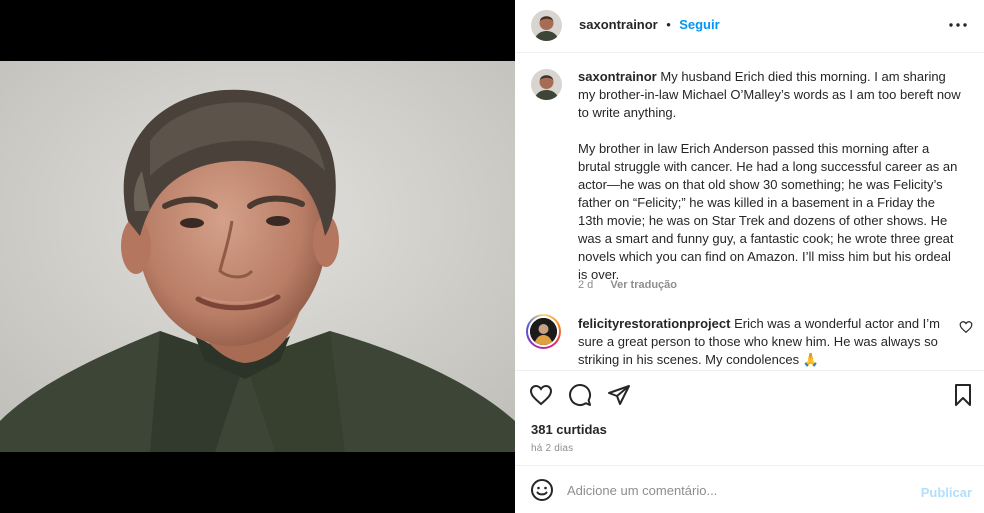 The width and height of the screenshot is (984, 513). I want to click on comment-icon, so click(580, 395).